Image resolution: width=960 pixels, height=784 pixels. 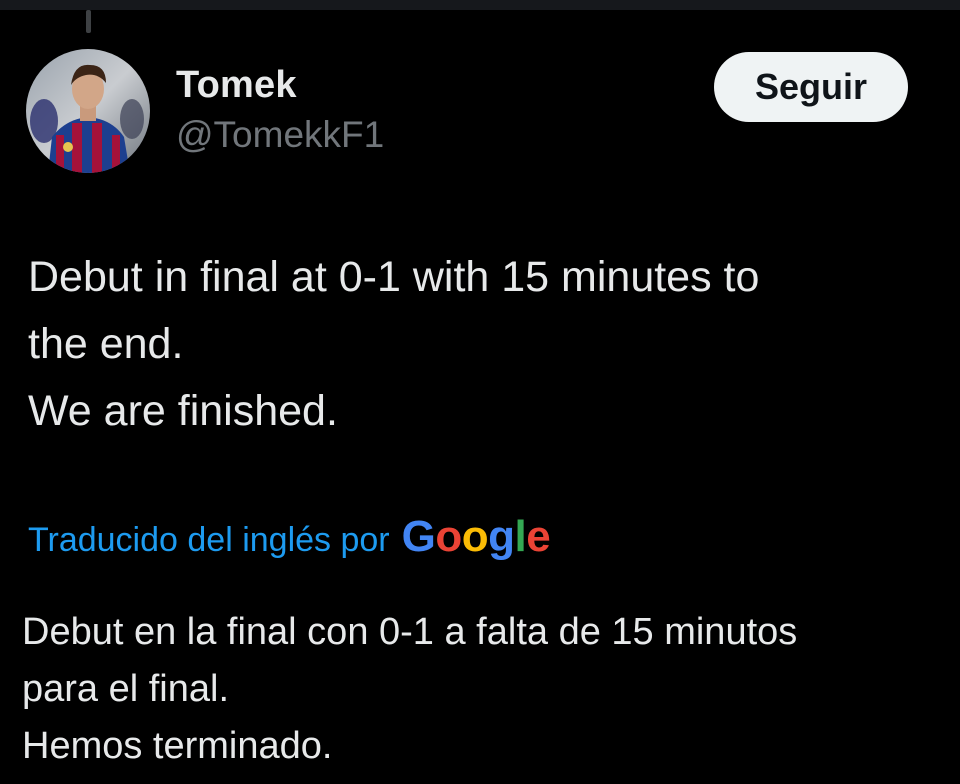 I want to click on translated-text-line: Hemos terminado., so click(x=177, y=746).